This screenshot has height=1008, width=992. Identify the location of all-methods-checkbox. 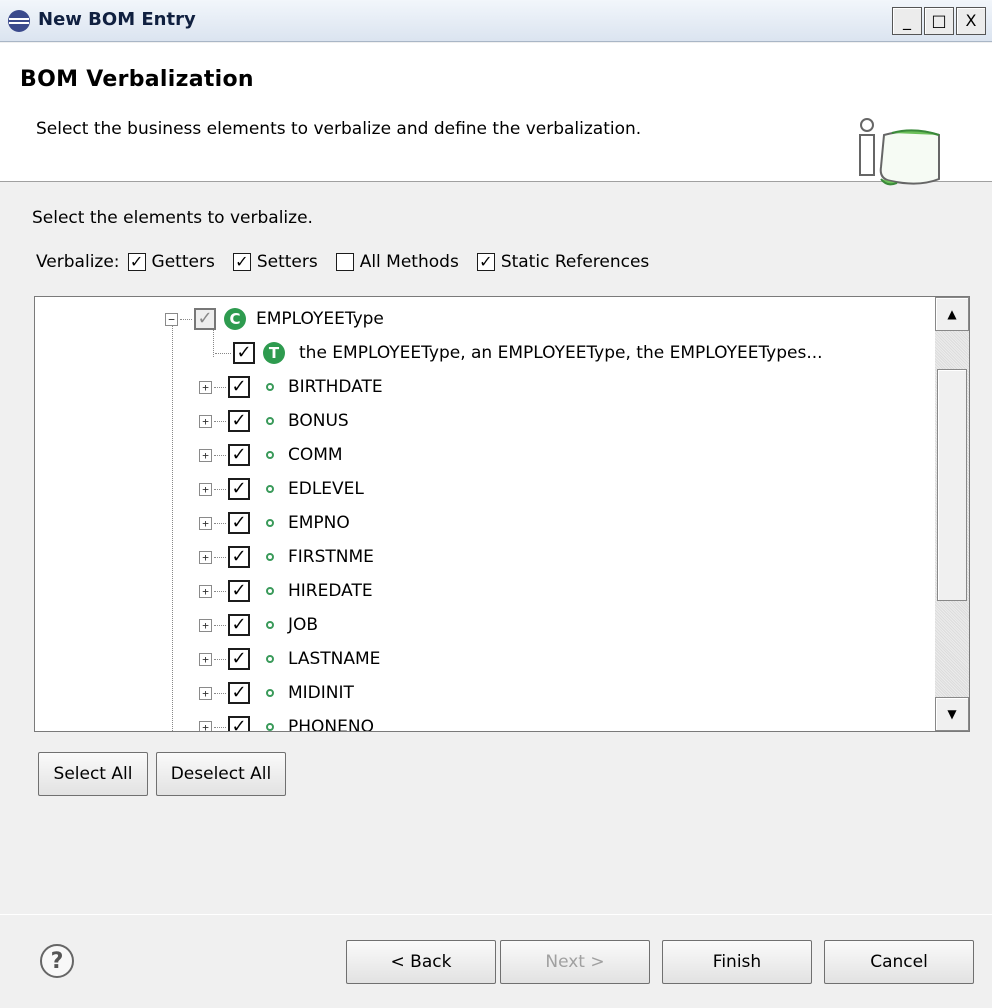
(344, 262).